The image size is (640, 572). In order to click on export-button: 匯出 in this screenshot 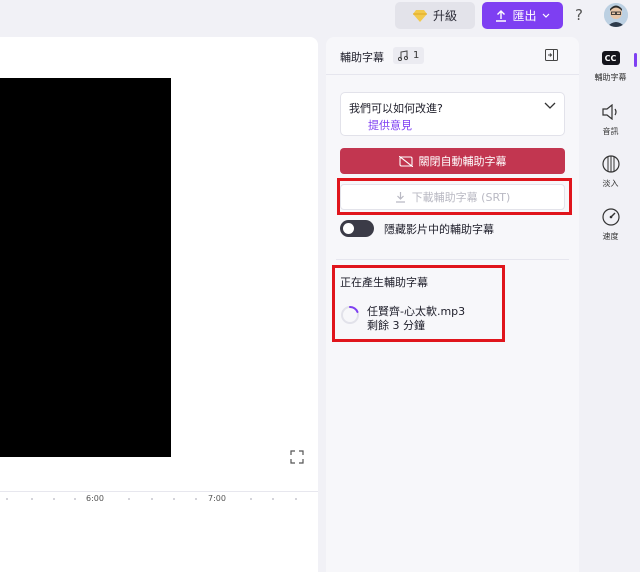, I will do `click(522, 15)`.